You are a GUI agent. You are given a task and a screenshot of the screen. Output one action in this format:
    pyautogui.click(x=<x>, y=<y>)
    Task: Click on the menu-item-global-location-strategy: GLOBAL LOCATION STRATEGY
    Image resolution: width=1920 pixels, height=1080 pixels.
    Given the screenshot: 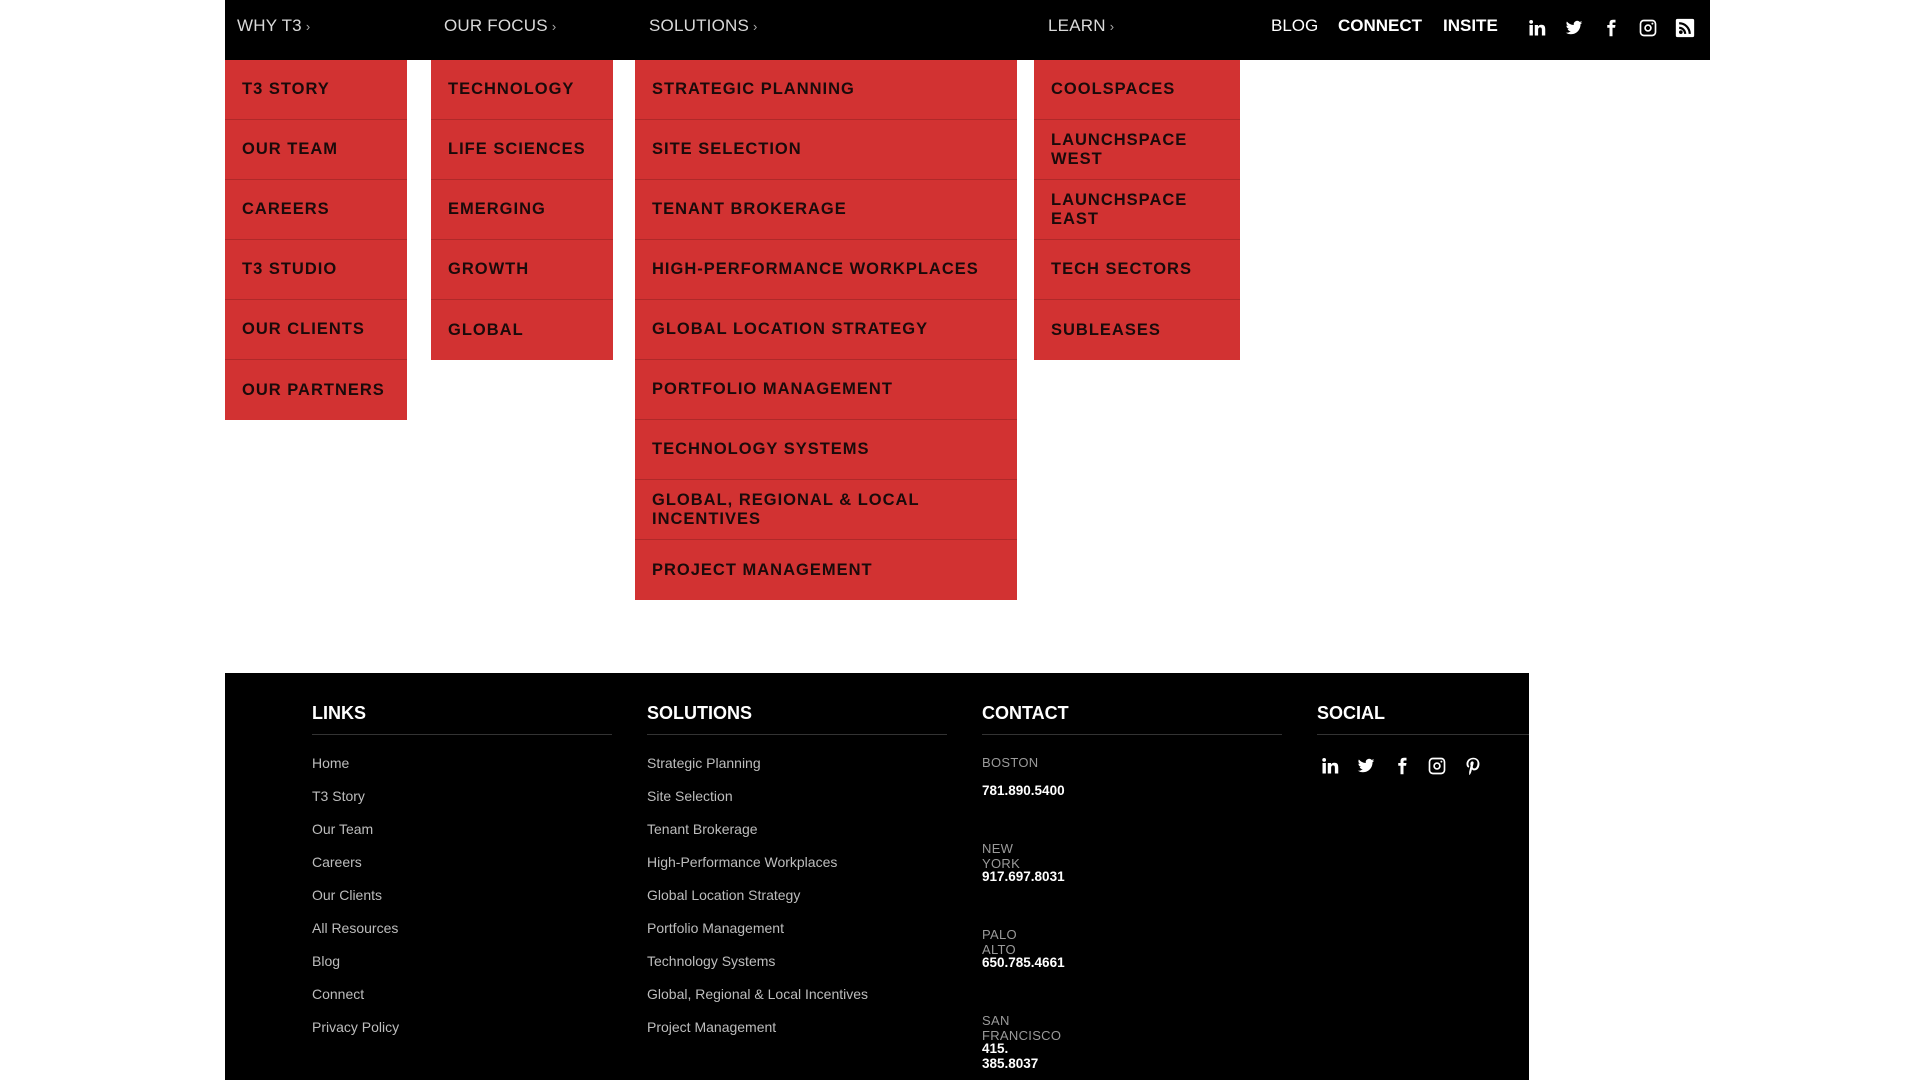 What is the action you would take?
    pyautogui.click(x=826, y=330)
    